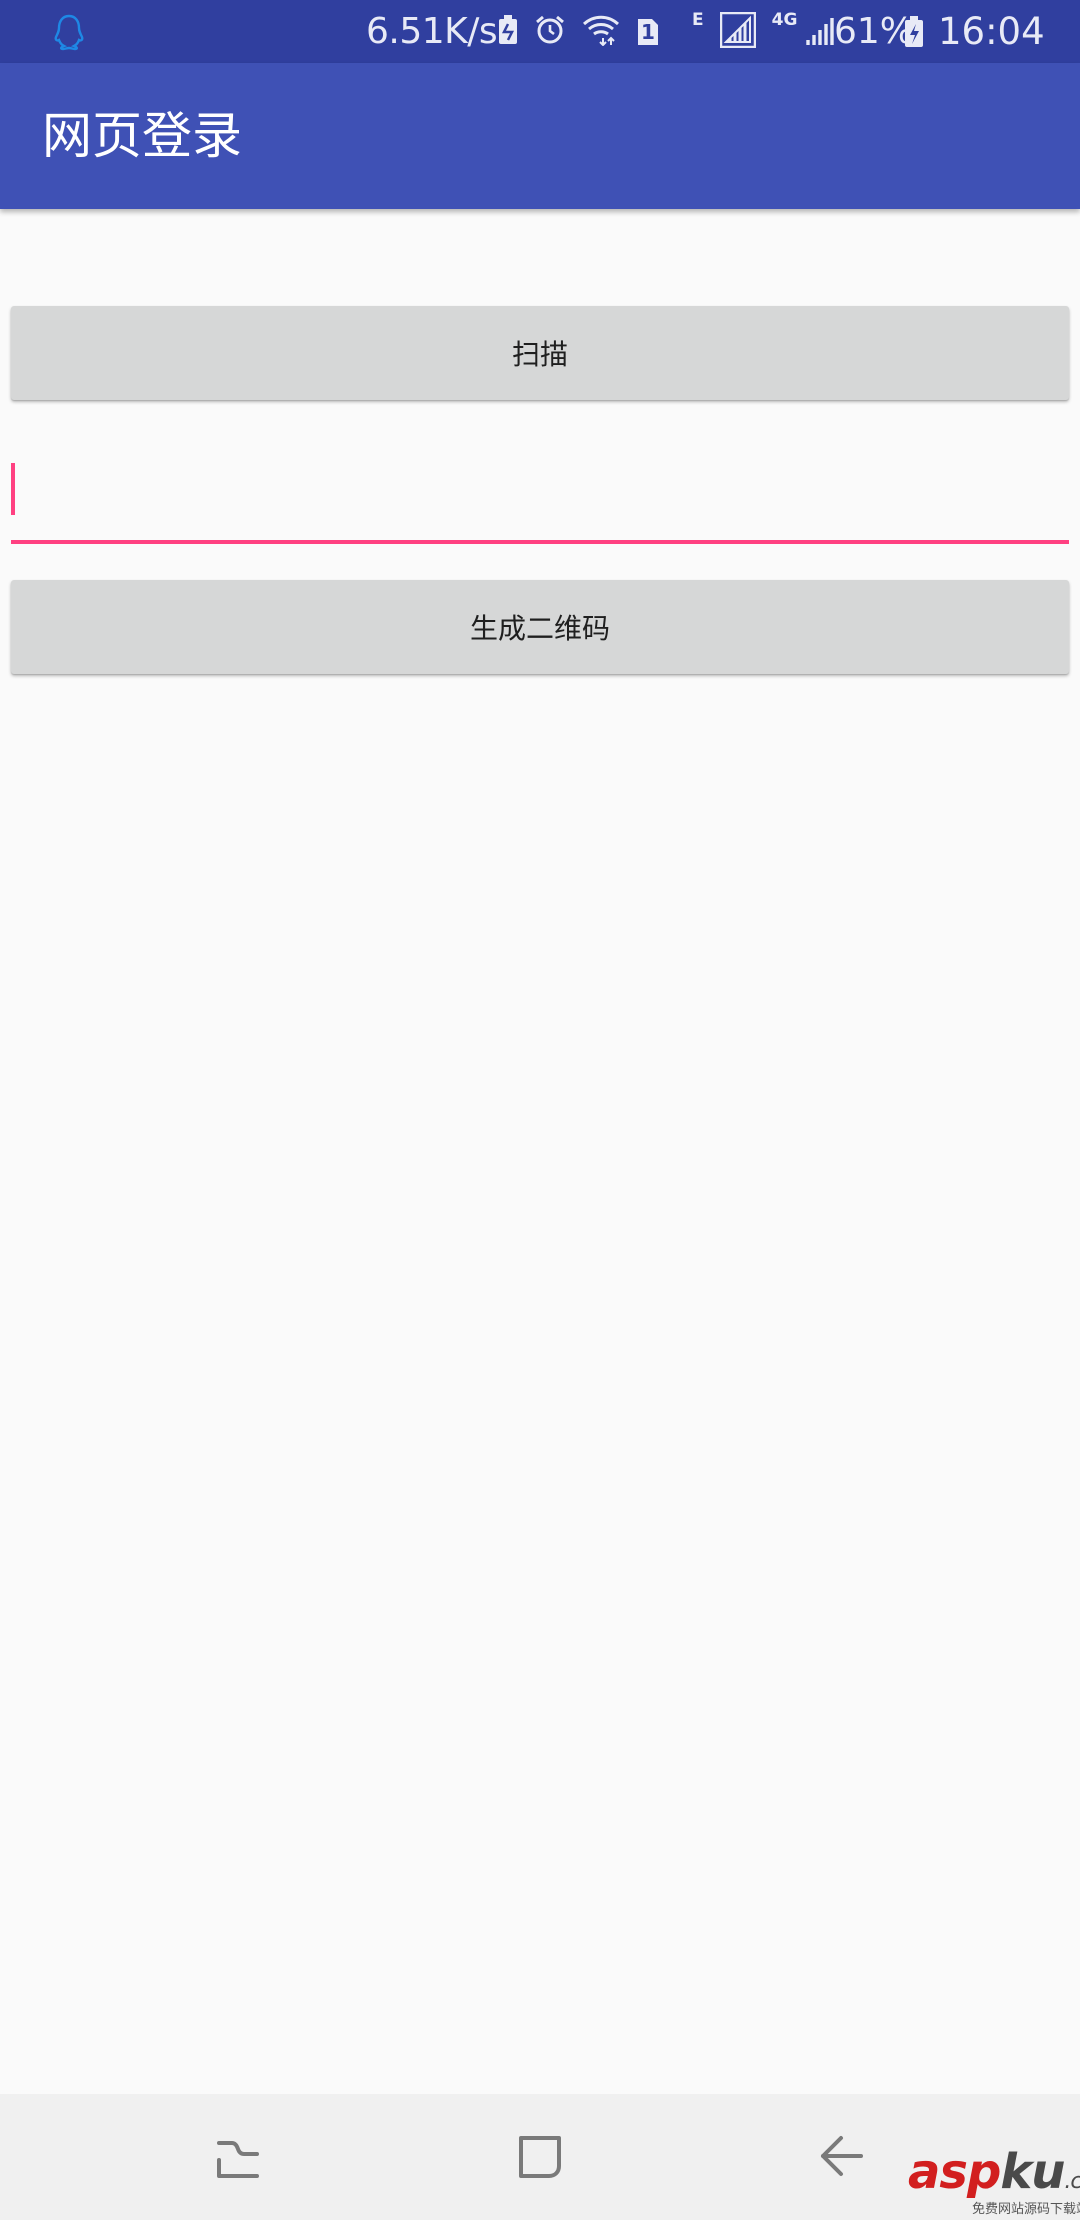  What do you see at coordinates (601, 32) in the screenshot?
I see `wifi-icon` at bounding box center [601, 32].